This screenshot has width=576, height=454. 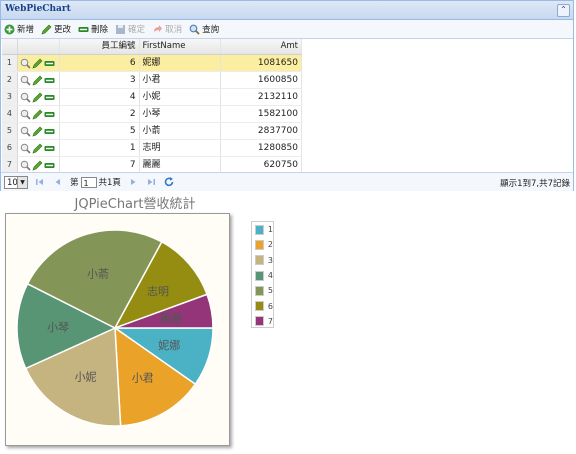 I want to click on legend-item: 2, so click(x=262, y=244).